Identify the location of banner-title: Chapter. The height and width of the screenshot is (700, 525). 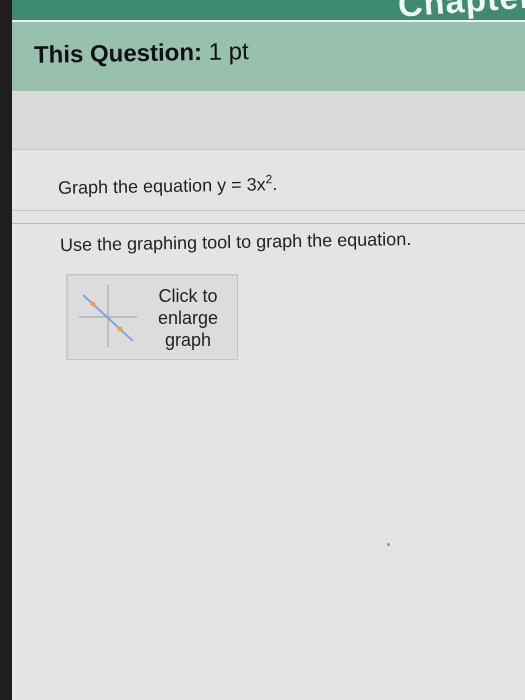
(460, 10).